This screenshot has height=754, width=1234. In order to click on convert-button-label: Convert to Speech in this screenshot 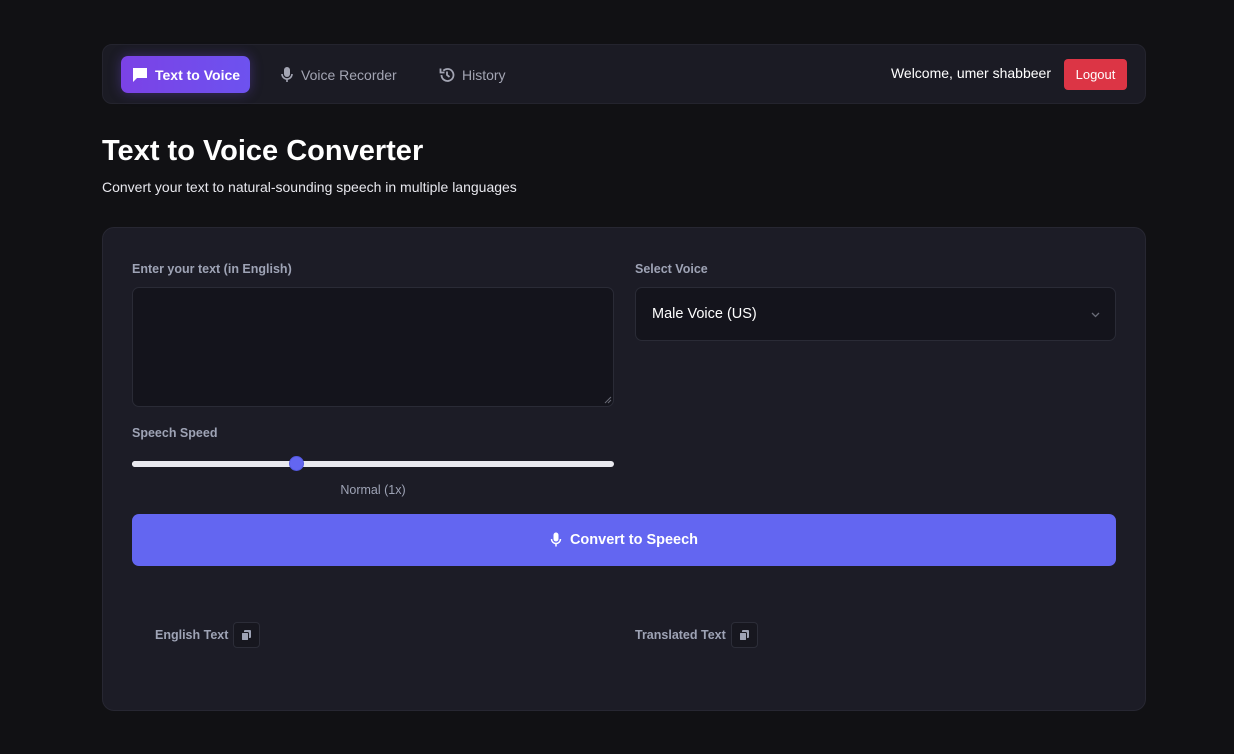, I will do `click(634, 540)`.